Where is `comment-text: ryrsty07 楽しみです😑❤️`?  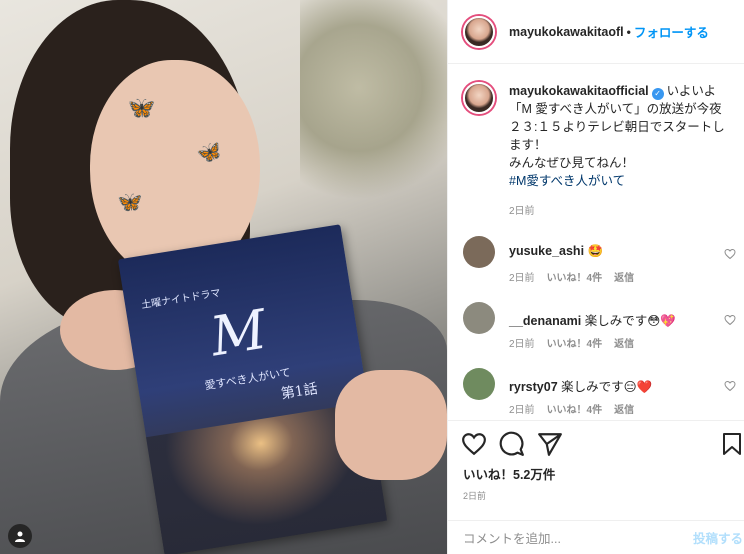
comment-text: ryrsty07 楽しみです😑❤️ is located at coordinates (580, 385).